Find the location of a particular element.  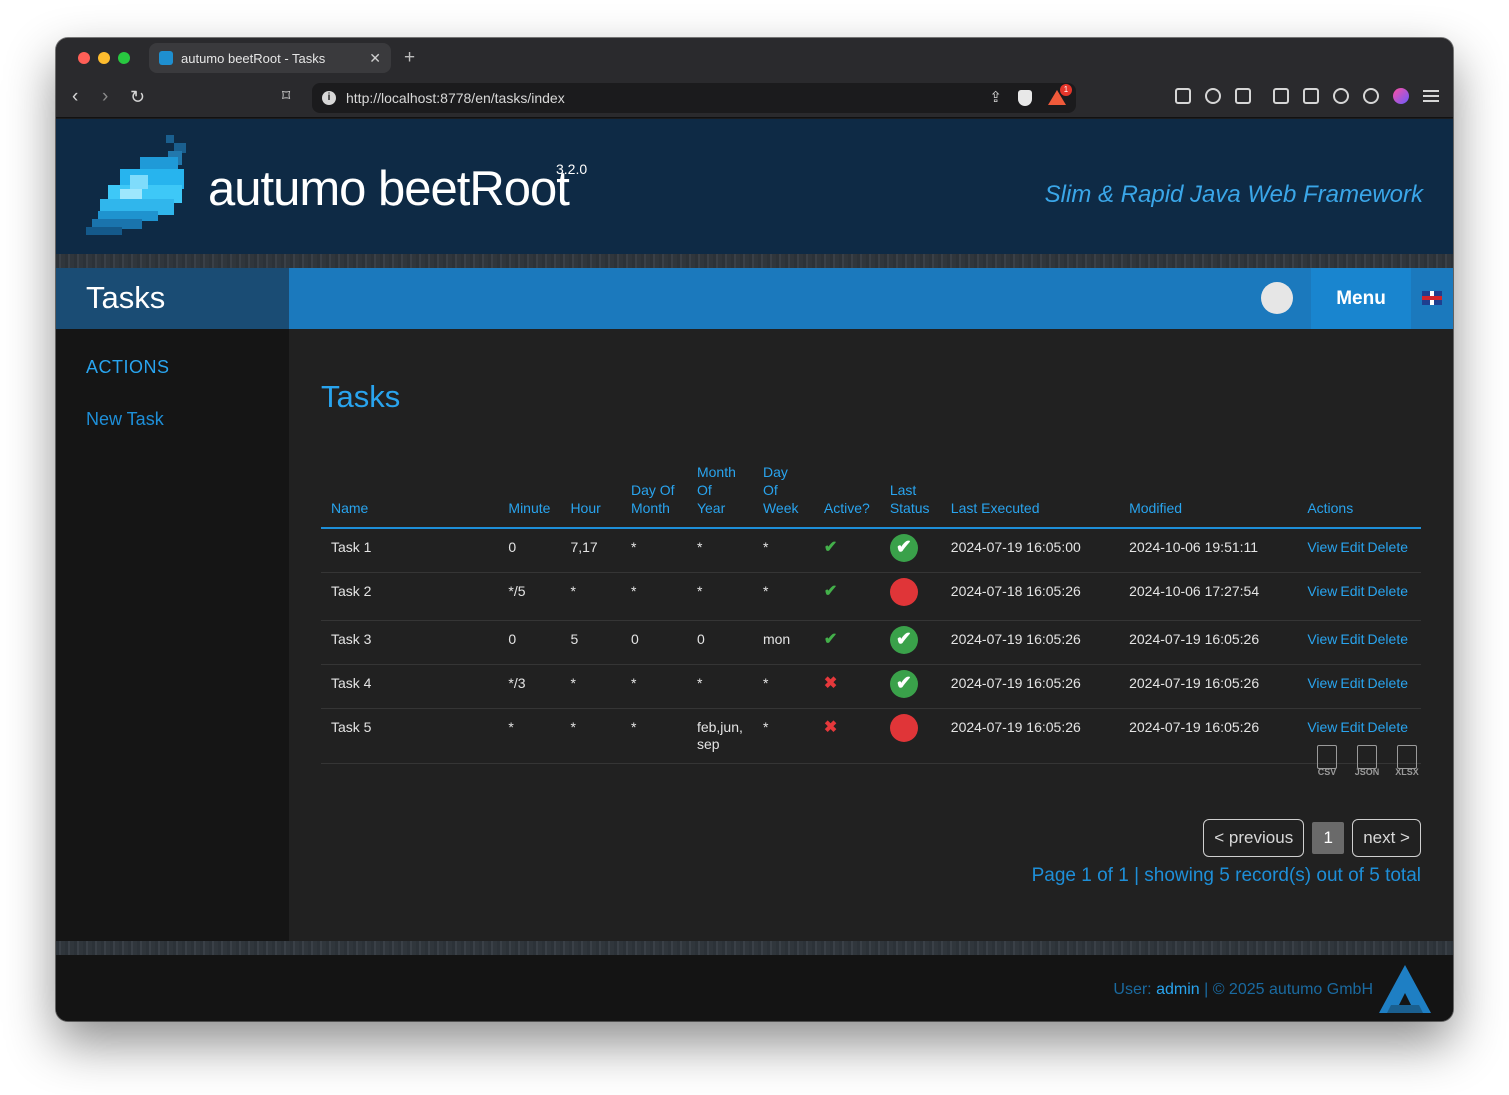

reader-icon is located at coordinates (1243, 96).